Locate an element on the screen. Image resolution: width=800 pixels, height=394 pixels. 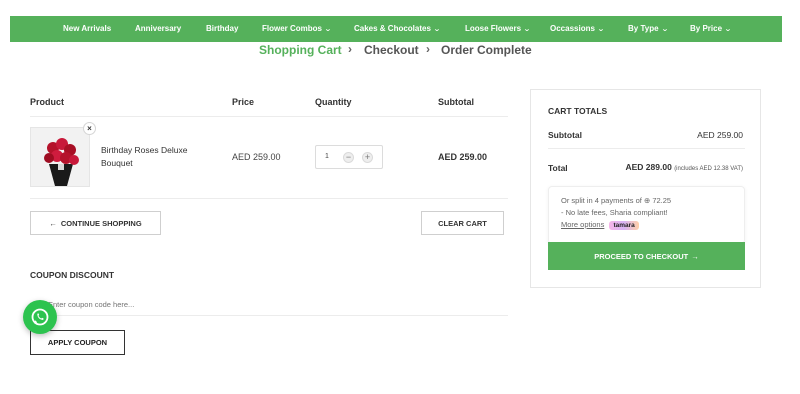
clear-cart-button: CLEAR CART is located at coordinates (462, 223).